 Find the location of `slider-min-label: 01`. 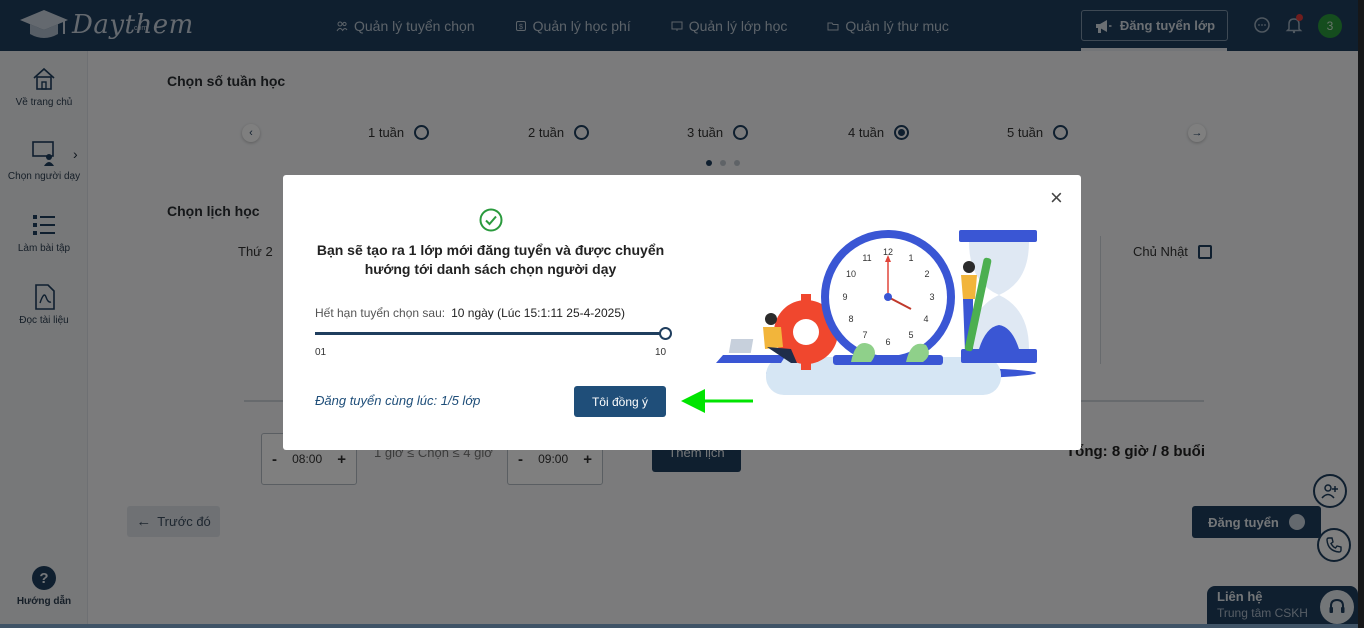

slider-min-label: 01 is located at coordinates (321, 352).